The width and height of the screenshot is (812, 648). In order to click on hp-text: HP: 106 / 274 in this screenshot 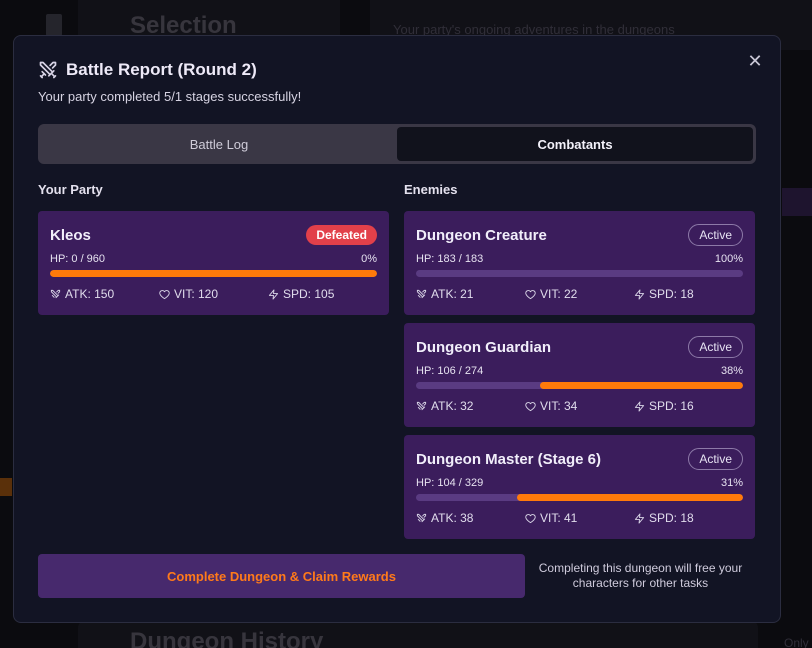, I will do `click(450, 371)`.